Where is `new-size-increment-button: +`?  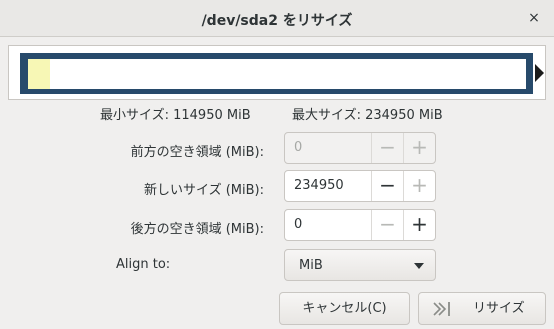 new-size-increment-button: + is located at coordinates (419, 186).